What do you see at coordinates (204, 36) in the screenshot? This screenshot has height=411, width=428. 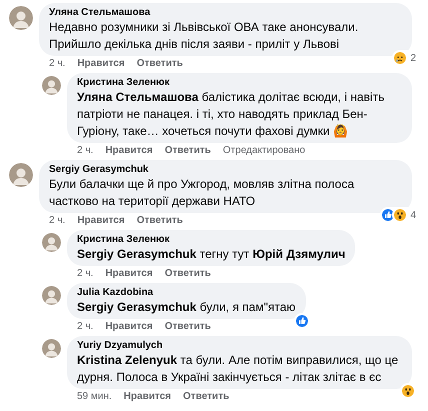 I see `comment-text: Недавно розумники зі Львівської ОВА таке анонсували. Прийшло декілька днів після заяви - приліт у Львові` at bounding box center [204, 36].